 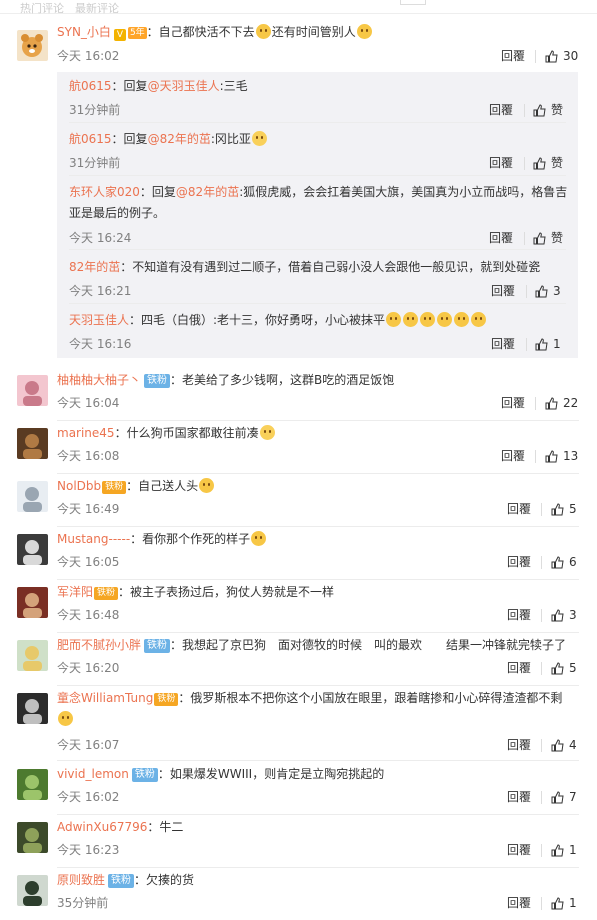 What do you see at coordinates (561, 57) in the screenshot?
I see `like-button: 30` at bounding box center [561, 57].